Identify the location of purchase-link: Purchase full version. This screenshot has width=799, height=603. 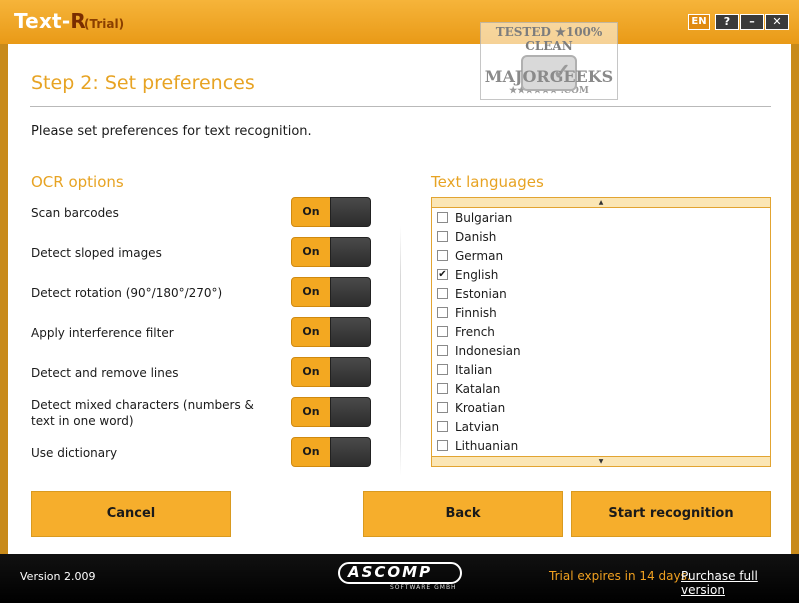
(740, 583).